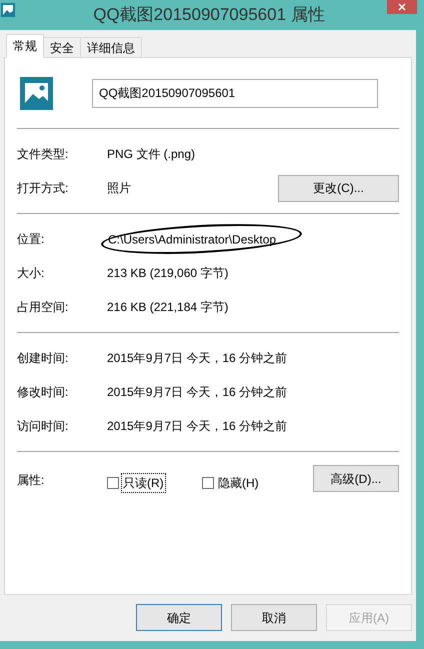 The image size is (424, 649). What do you see at coordinates (167, 273) in the screenshot?
I see `field-value: 213 KB (219,060 字节)` at bounding box center [167, 273].